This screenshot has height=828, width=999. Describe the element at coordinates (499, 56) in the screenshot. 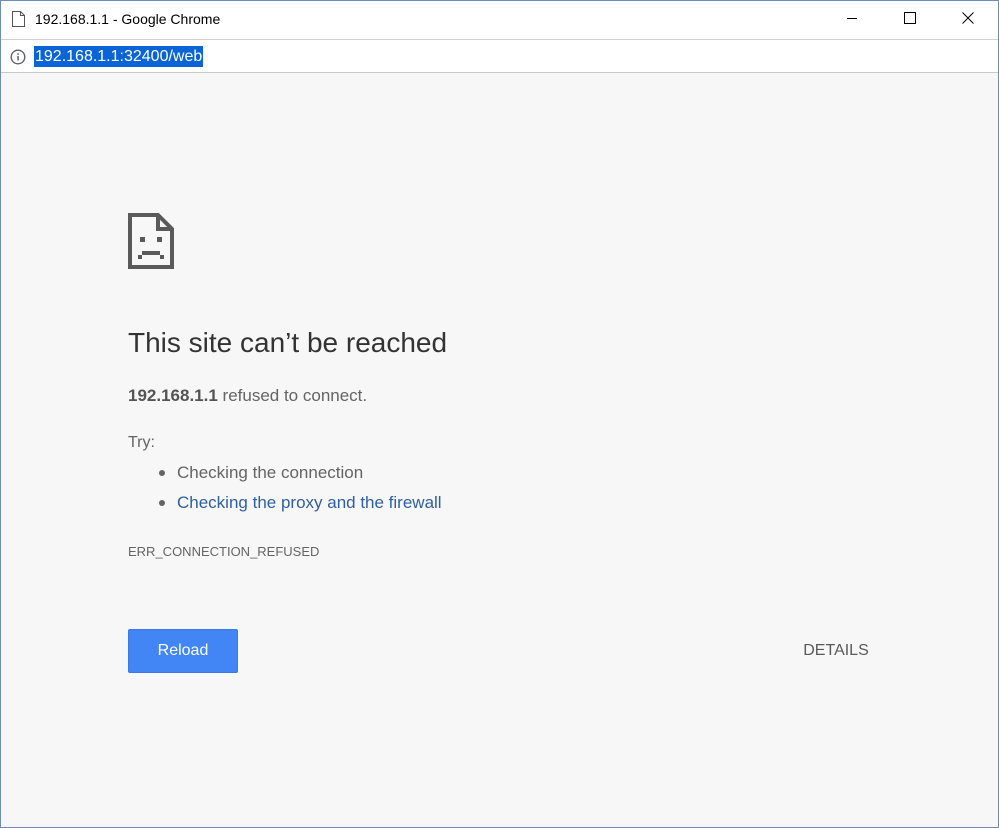

I see `address-bar: 192.168.1.1:32400/web` at that location.